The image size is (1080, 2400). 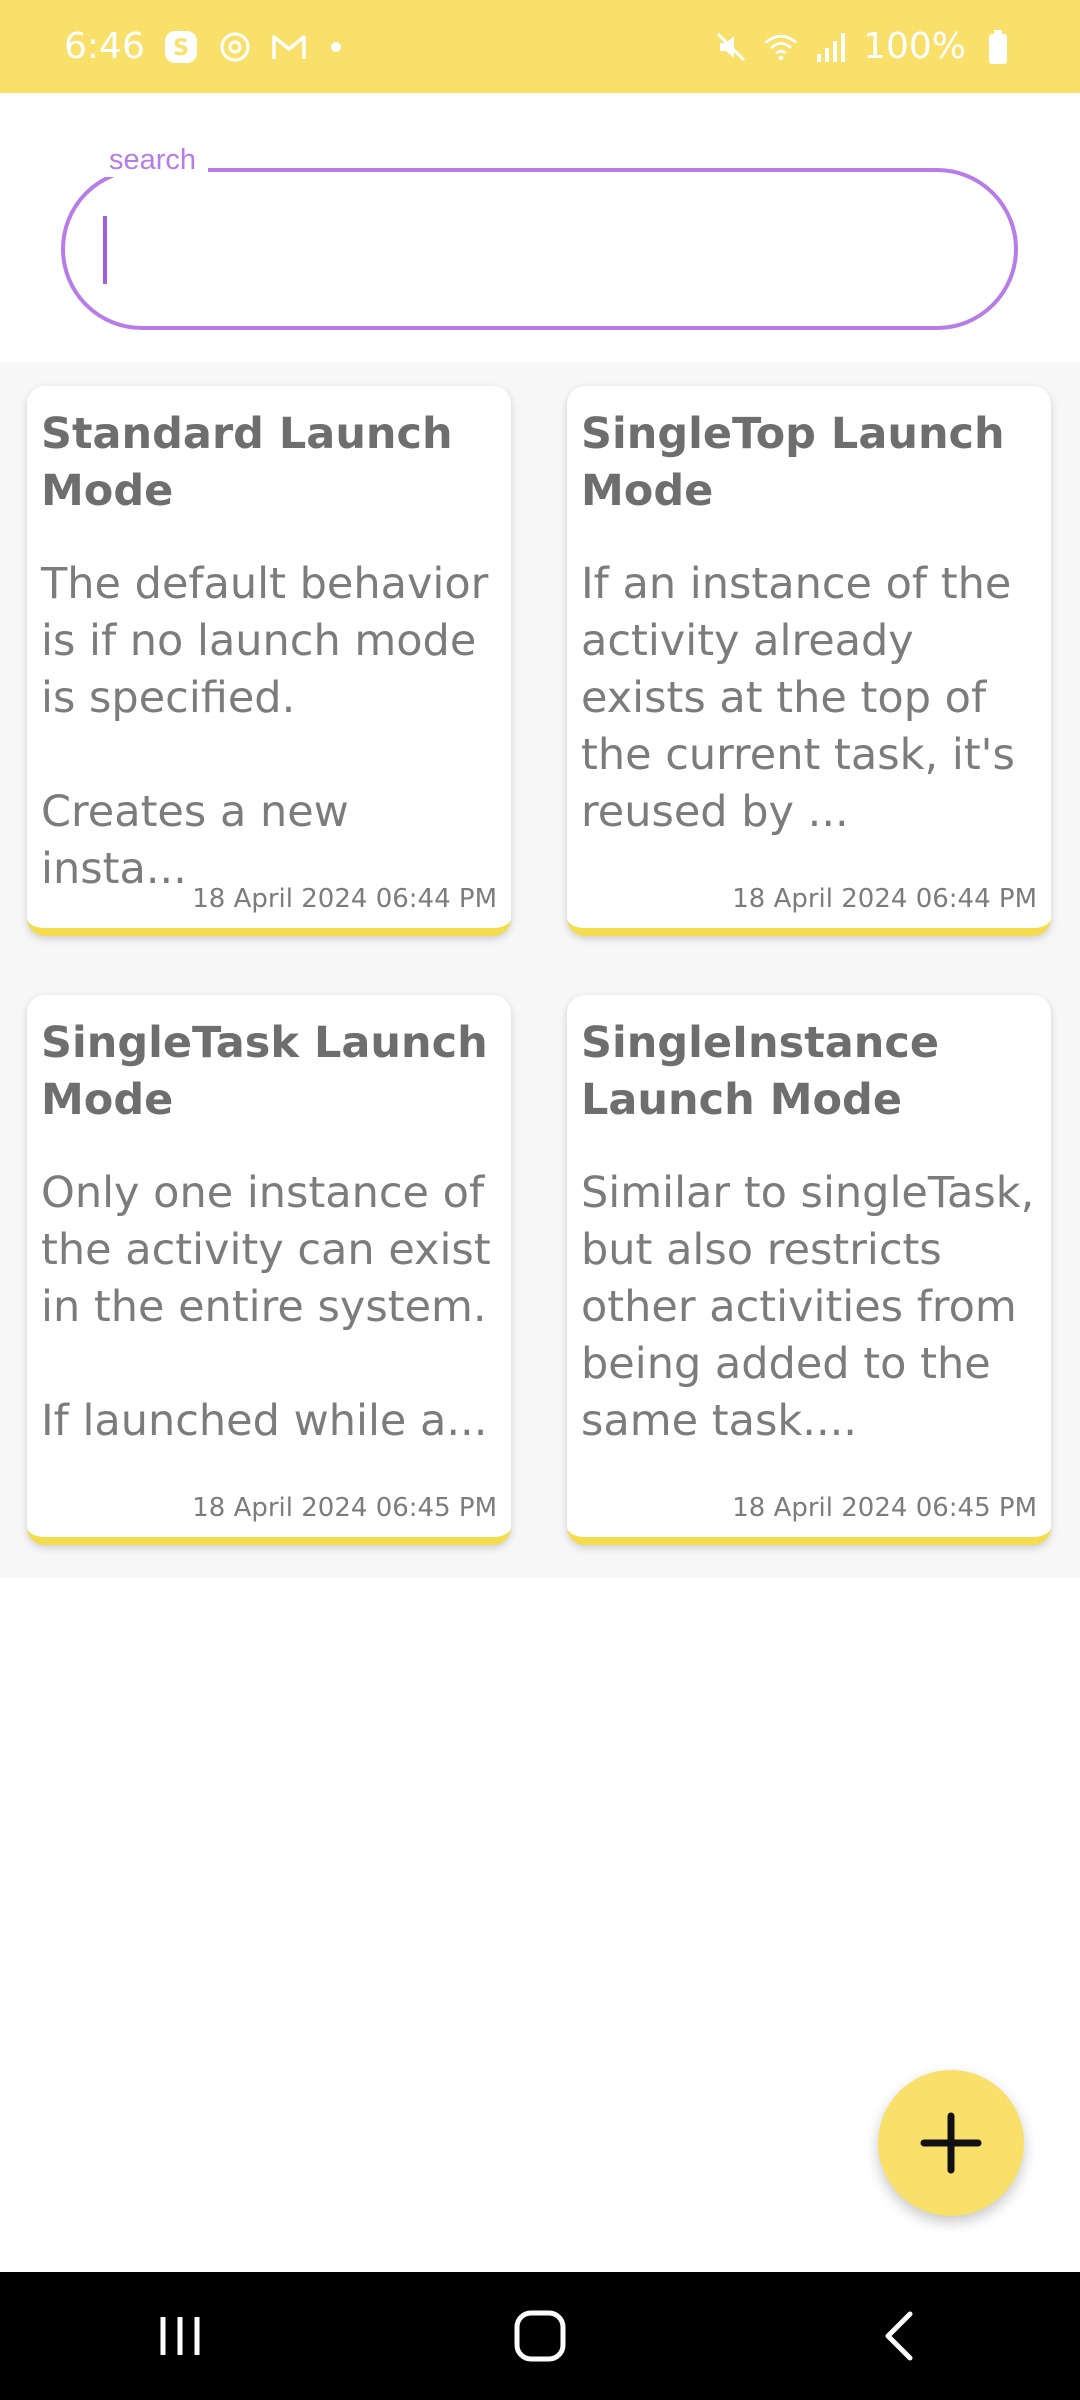 I want to click on search-field: search, so click(x=539, y=237).